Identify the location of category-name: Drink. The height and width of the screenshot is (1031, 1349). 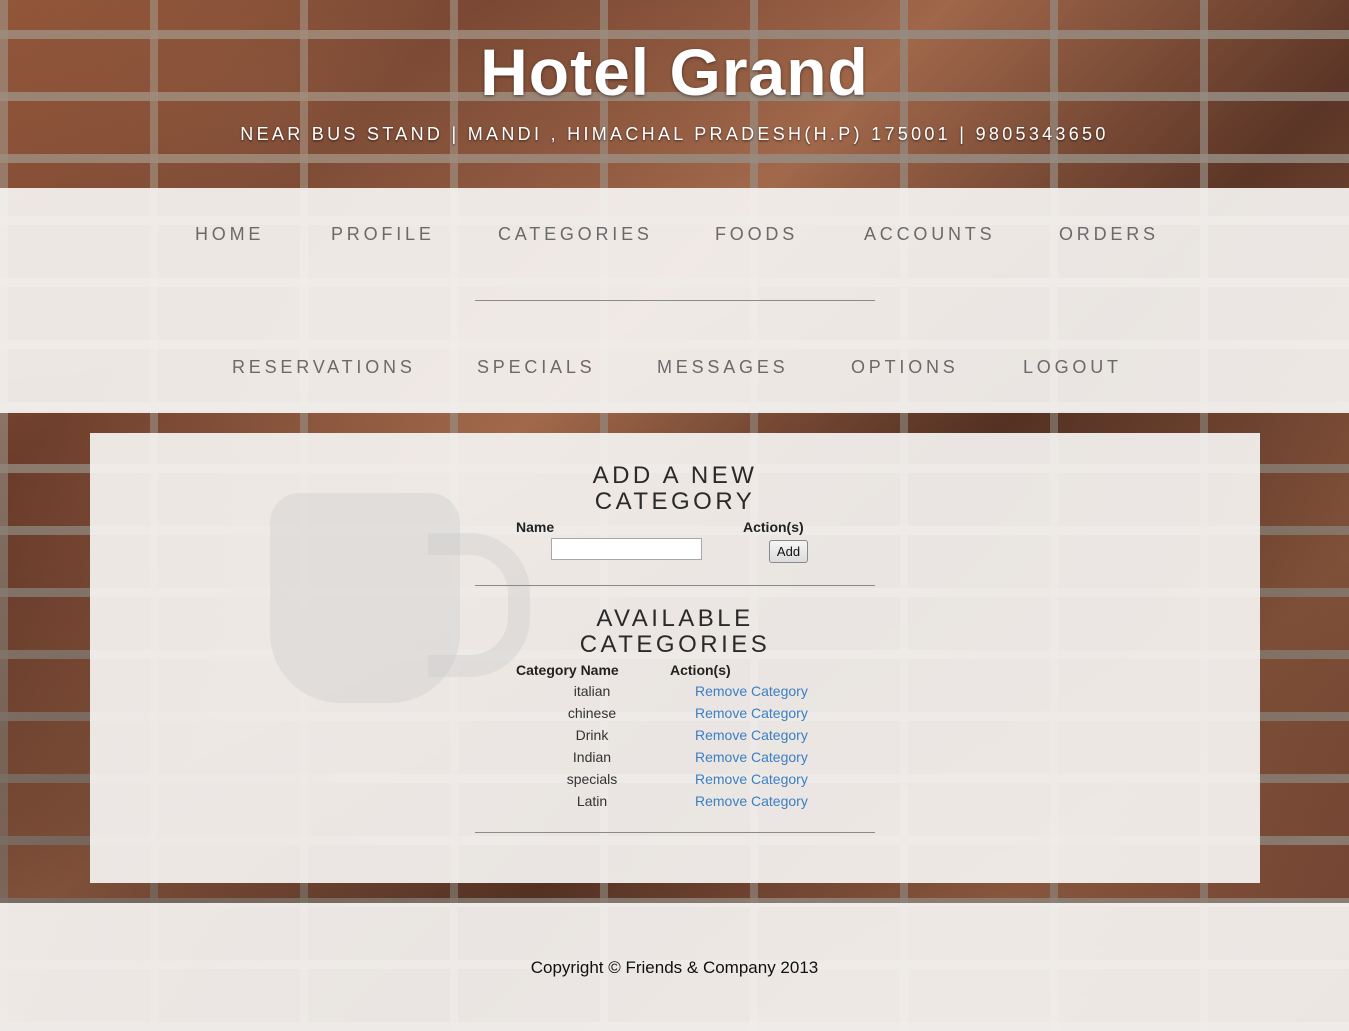
(592, 735).